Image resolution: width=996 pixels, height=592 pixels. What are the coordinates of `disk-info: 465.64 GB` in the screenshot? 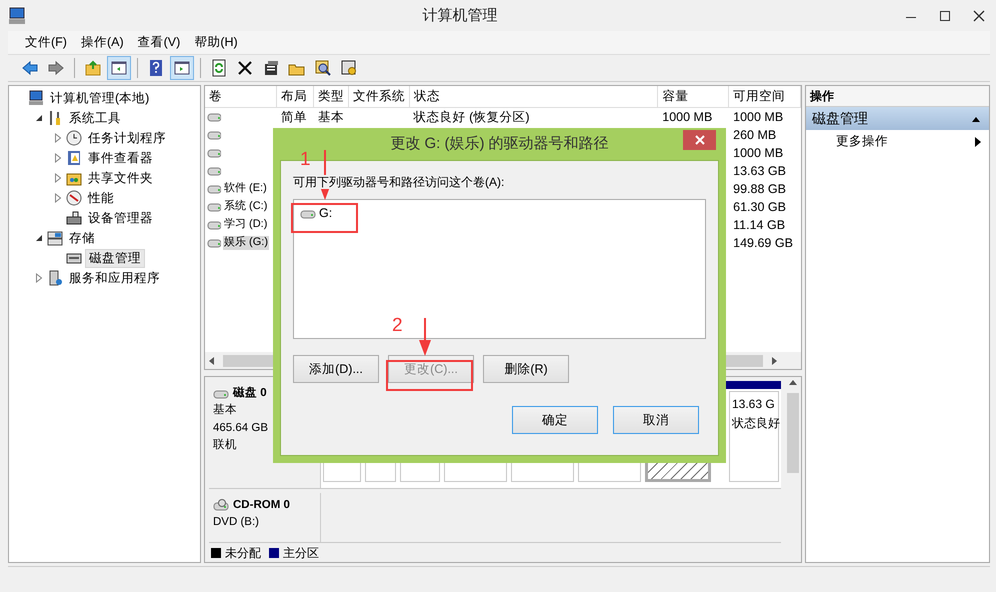 It's located at (241, 428).